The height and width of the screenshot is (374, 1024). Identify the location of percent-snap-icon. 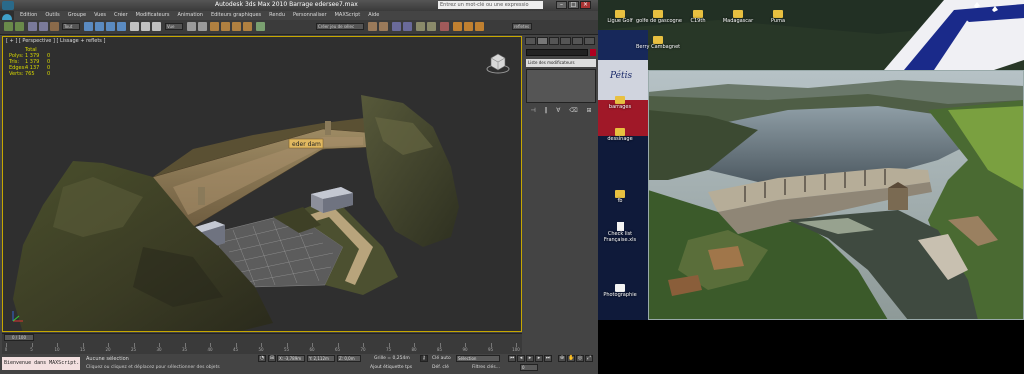
(236, 26).